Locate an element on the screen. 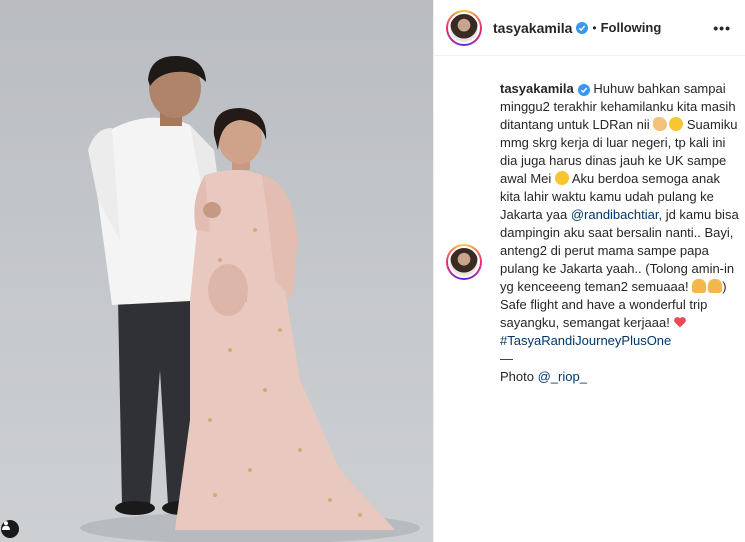 The image size is (745, 542). caption-avatar is located at coordinates (464, 262).